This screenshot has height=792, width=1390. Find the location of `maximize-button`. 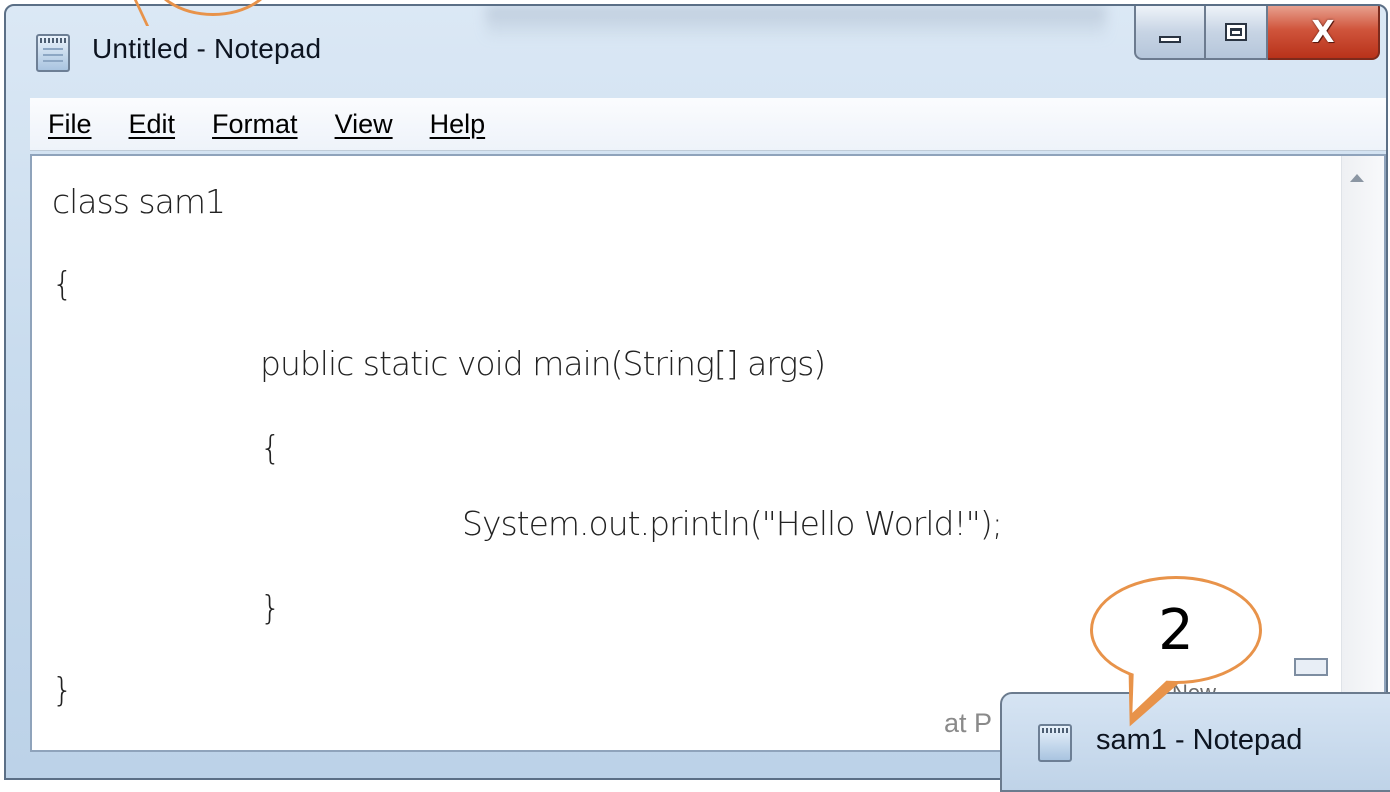

maximize-button is located at coordinates (1237, 33).